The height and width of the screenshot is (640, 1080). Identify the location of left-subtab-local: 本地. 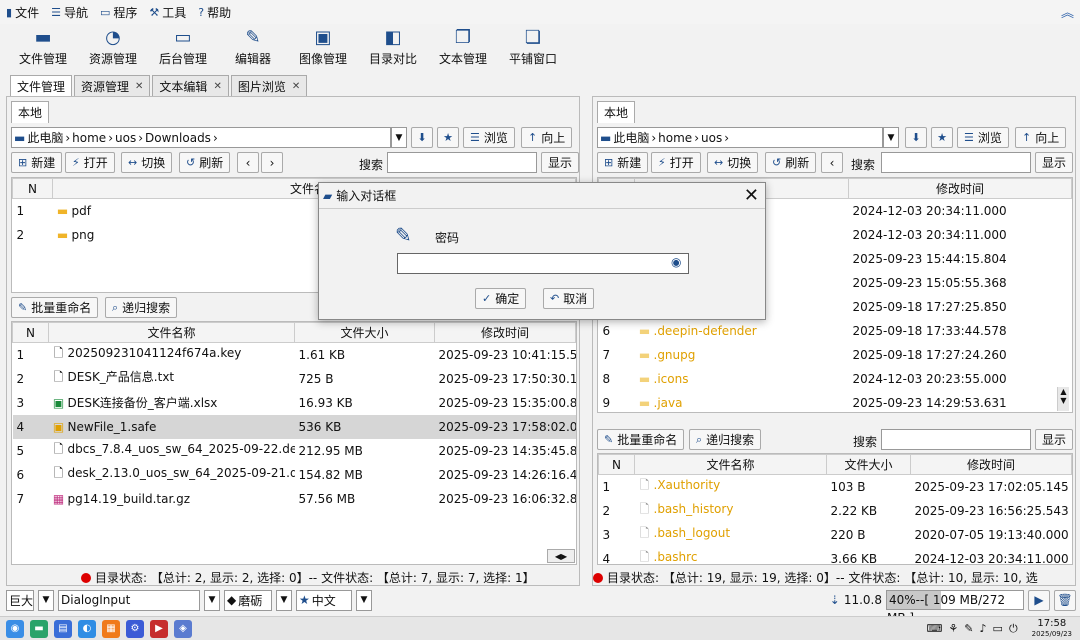
(30, 112).